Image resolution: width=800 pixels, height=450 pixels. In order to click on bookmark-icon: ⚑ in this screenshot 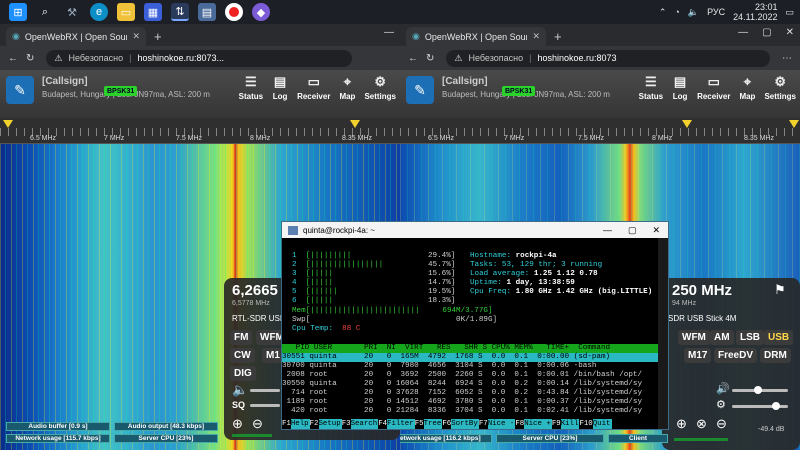, I will do `click(780, 290)`.